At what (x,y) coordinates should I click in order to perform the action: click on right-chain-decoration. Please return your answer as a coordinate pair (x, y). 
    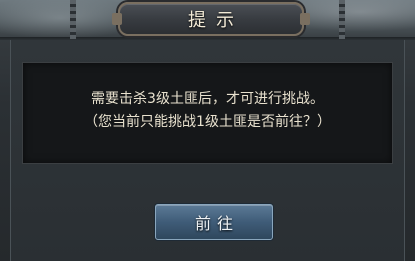
    Looking at the image, I should click on (342, 20).